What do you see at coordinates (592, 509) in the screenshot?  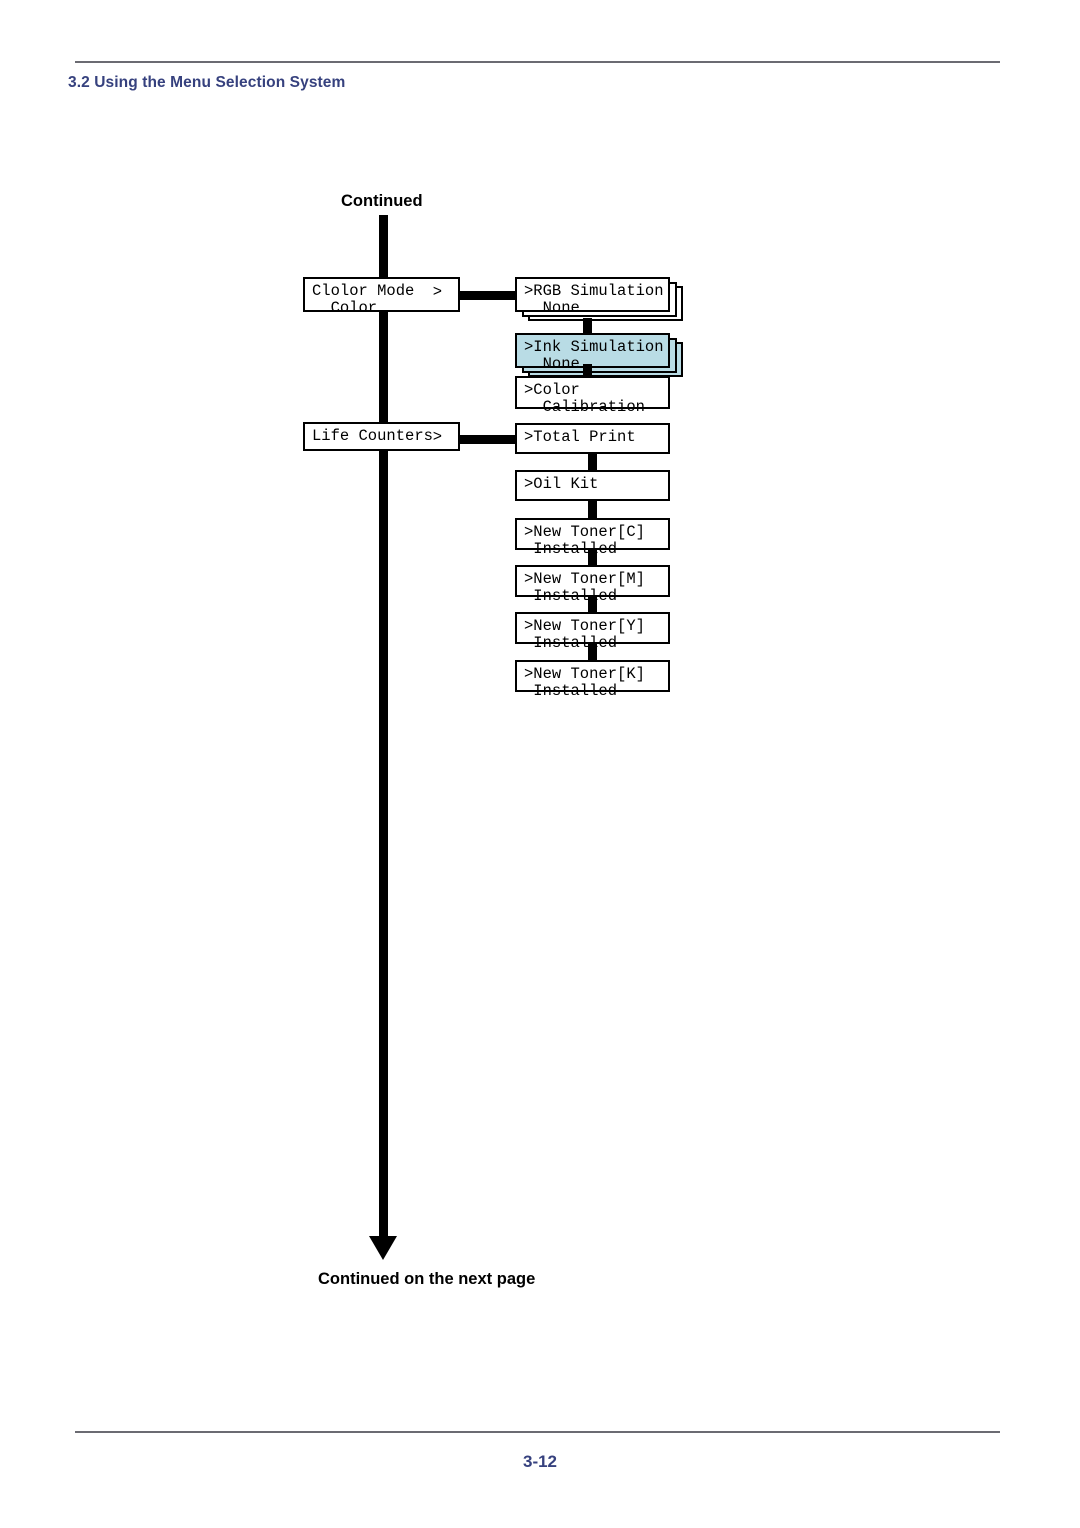 I see `connector-oil-kit-to-toner-c` at bounding box center [592, 509].